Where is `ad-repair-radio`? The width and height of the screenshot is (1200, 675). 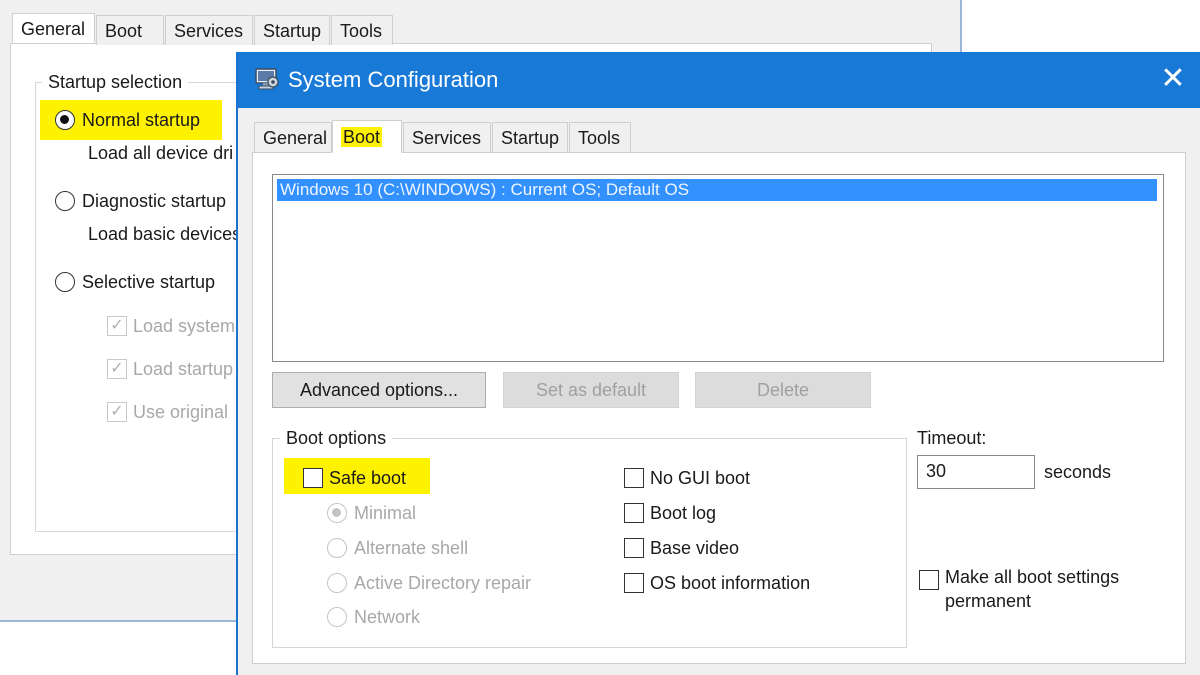
ad-repair-radio is located at coordinates (337, 583).